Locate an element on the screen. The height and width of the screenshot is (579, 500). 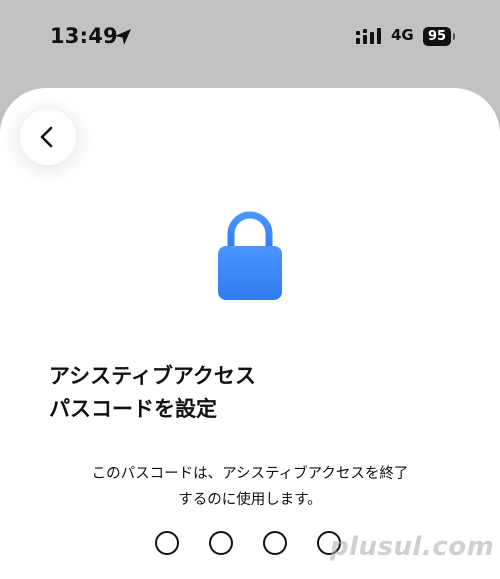
chevron-left-icon is located at coordinates (46, 137).